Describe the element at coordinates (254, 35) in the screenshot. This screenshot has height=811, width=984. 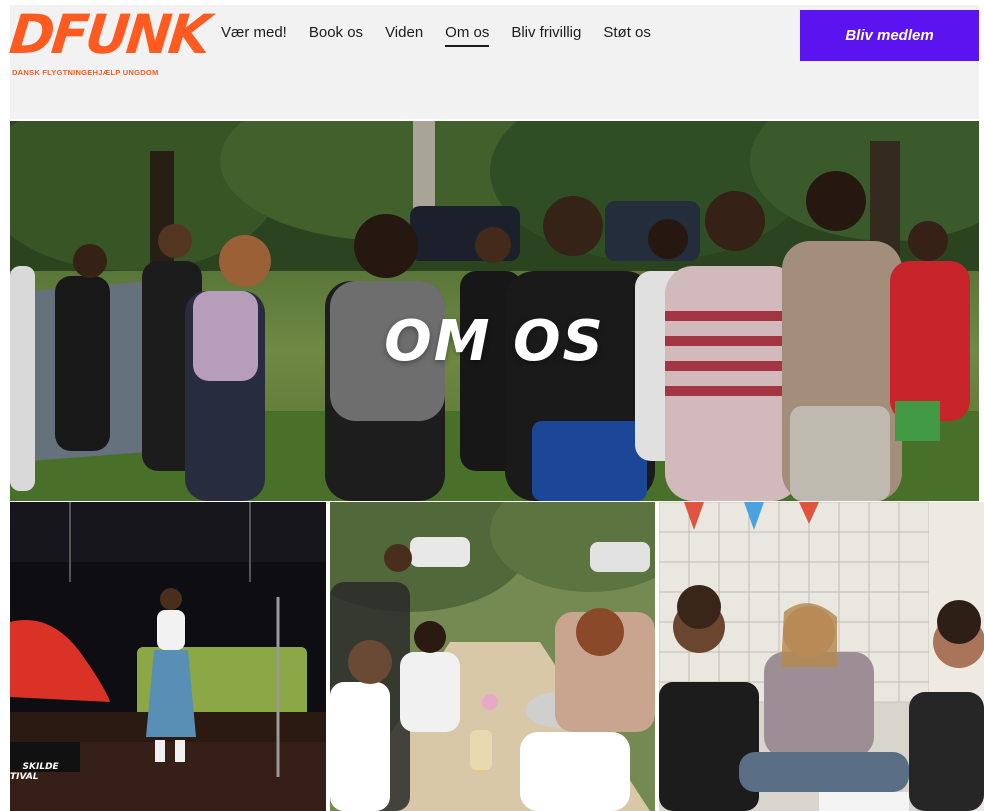
I see `nav-item-vaer-med: Vær med!` at that location.